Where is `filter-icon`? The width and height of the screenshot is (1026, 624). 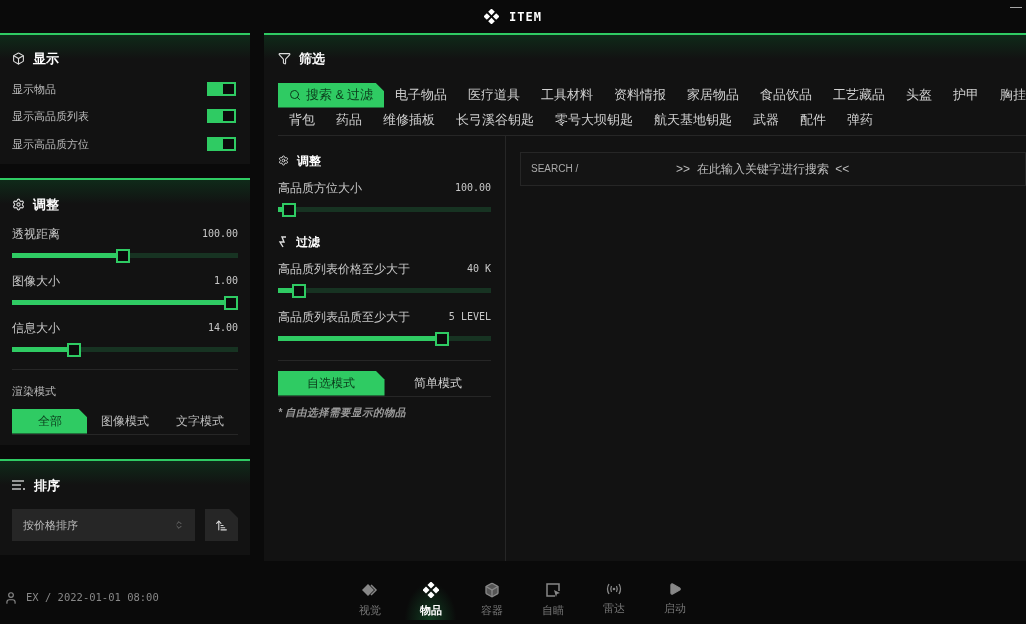 filter-icon is located at coordinates (284, 59).